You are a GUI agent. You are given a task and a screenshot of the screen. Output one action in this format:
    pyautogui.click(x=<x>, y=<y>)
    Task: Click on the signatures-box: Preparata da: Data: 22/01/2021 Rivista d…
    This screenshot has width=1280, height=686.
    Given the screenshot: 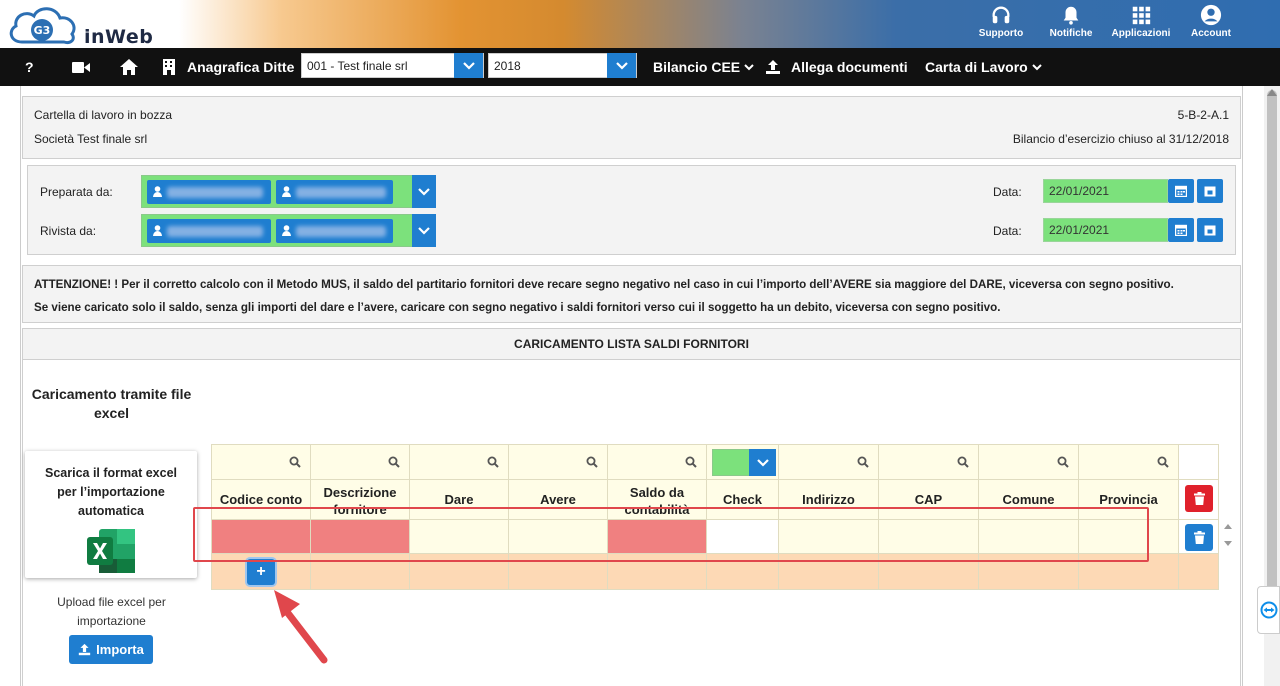 What is the action you would take?
    pyautogui.click(x=631, y=210)
    